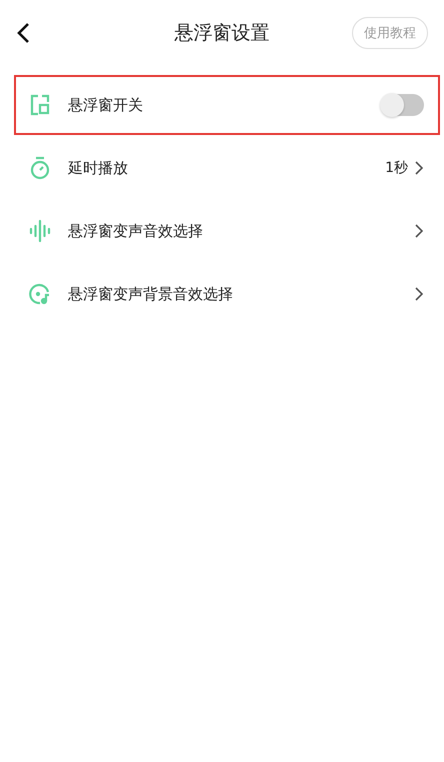 This screenshot has width=444, height=762. What do you see at coordinates (40, 168) in the screenshot?
I see `timer-icon` at bounding box center [40, 168].